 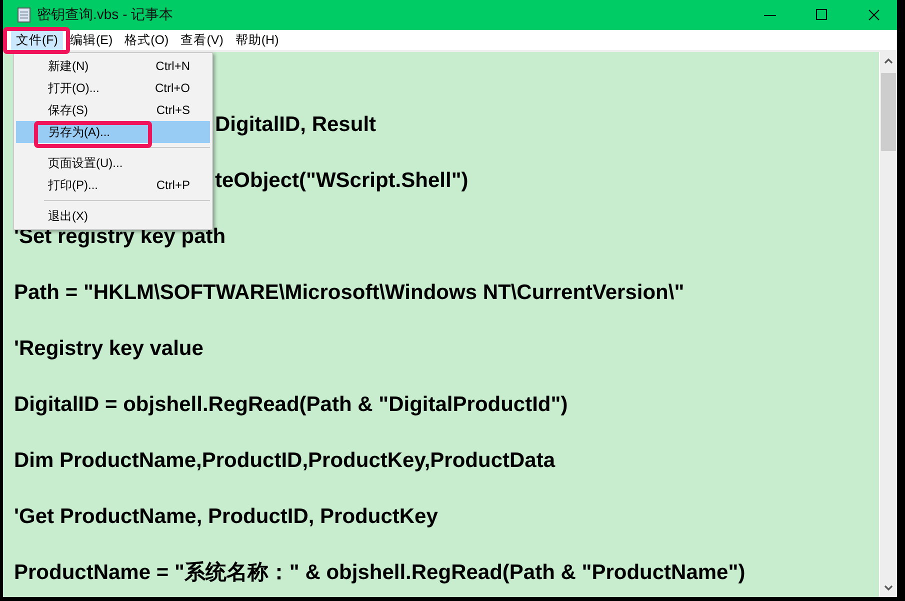 What do you see at coordinates (285, 460) in the screenshot?
I see `code-line: Dim ProductName,ProductID,ProductKey,ProductData` at bounding box center [285, 460].